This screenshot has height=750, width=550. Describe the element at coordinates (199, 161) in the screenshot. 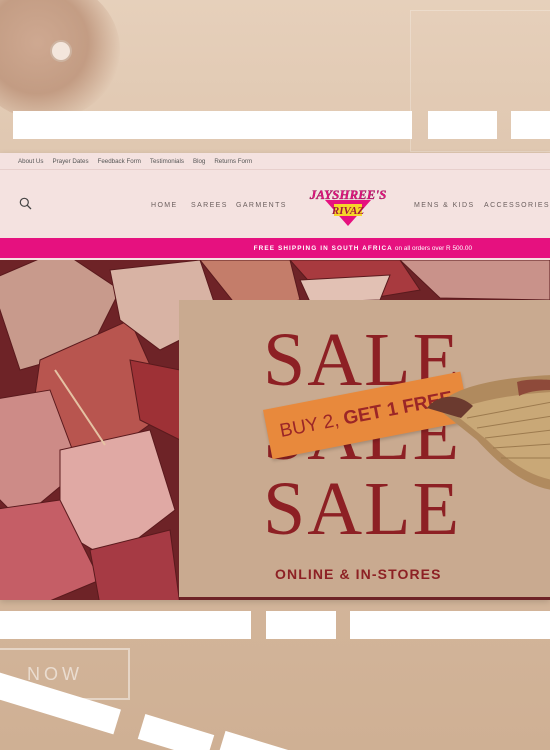

I see `utility-link-blog: Blog` at that location.